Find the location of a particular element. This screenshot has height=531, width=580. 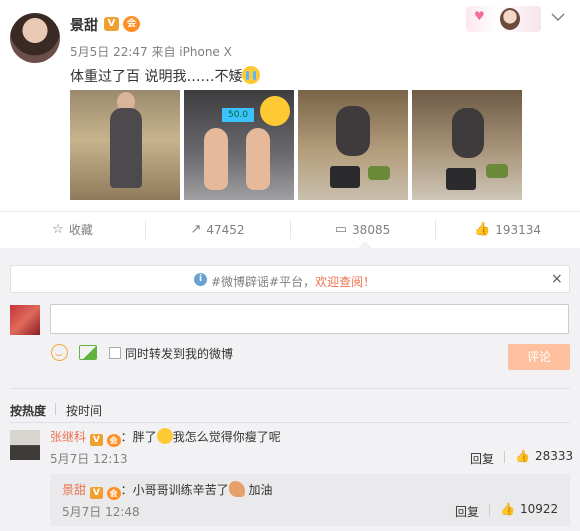

crying-emoji-icon is located at coordinates (251, 75).